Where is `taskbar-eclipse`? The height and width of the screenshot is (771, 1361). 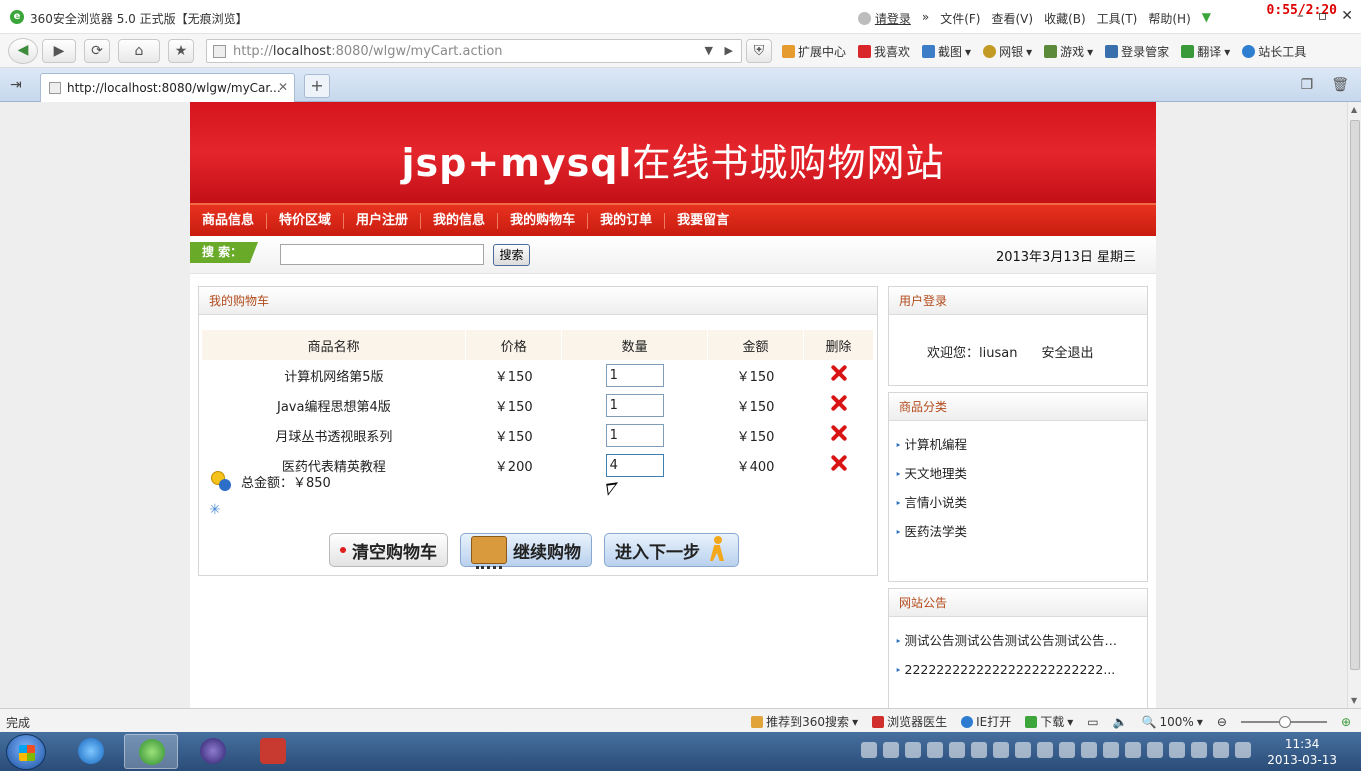 taskbar-eclipse is located at coordinates (213, 751).